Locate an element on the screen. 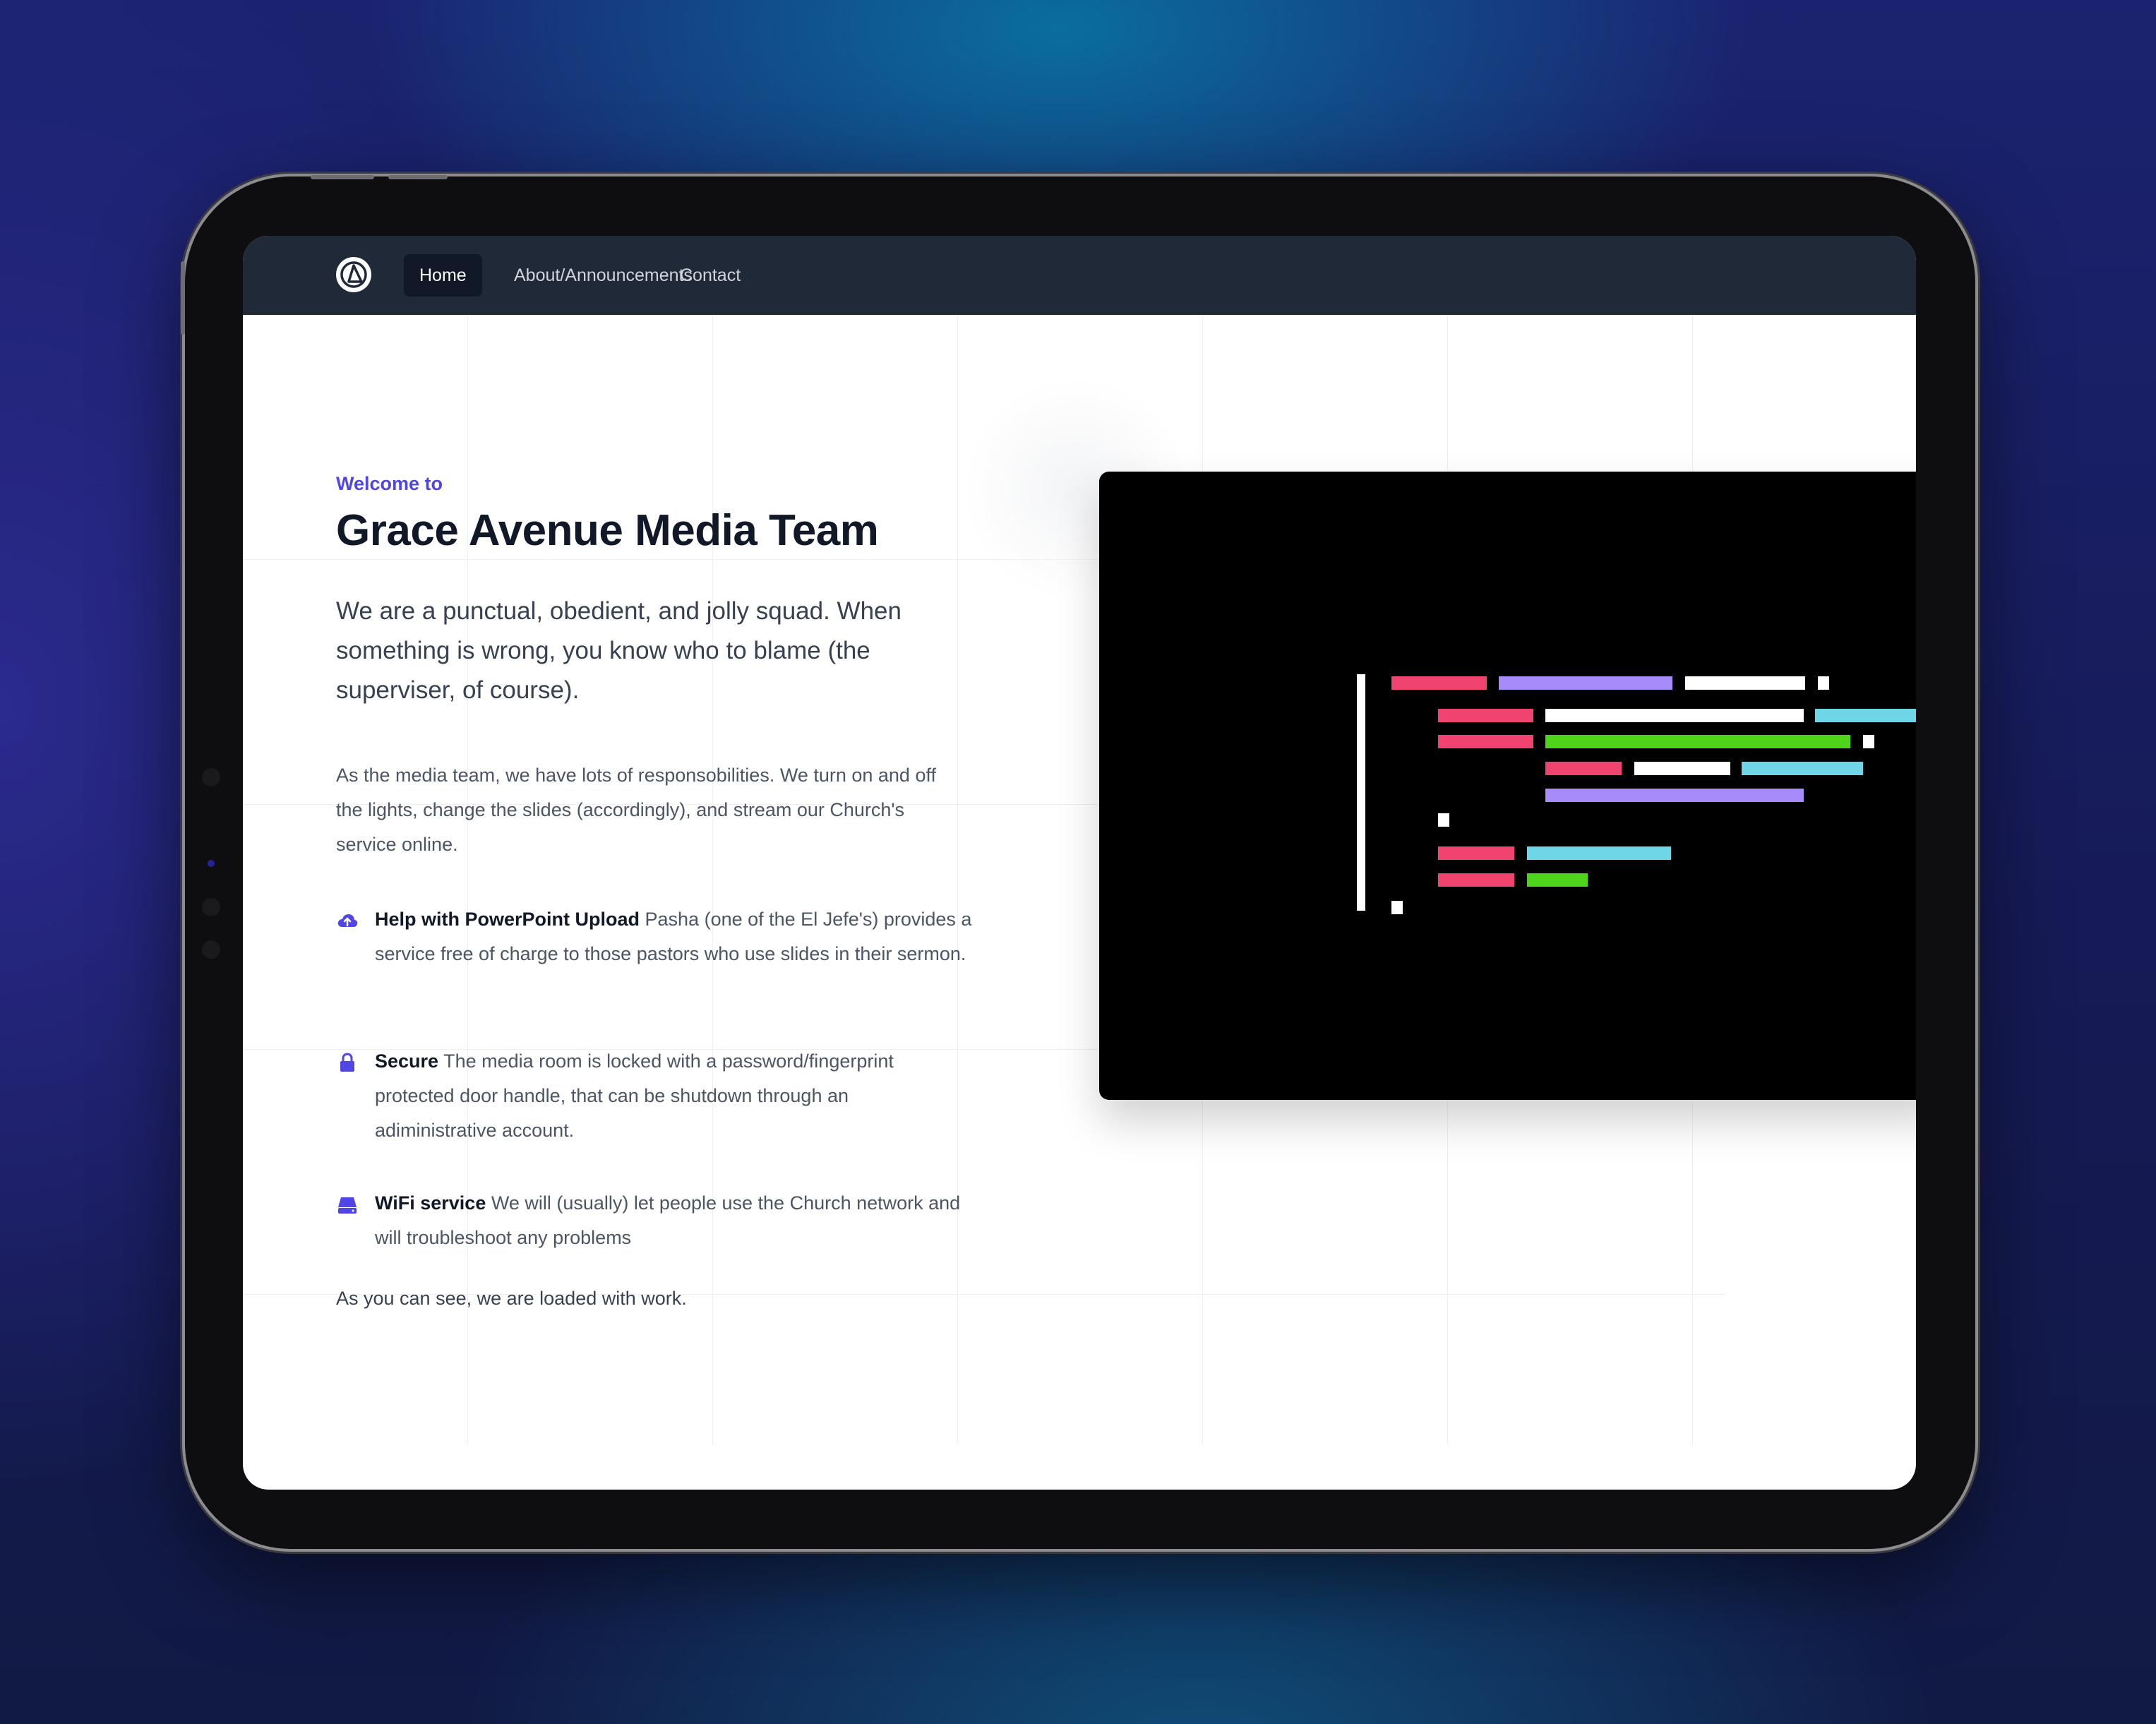 The image size is (2156, 1724). code-gutter-line is located at coordinates (1361, 792).